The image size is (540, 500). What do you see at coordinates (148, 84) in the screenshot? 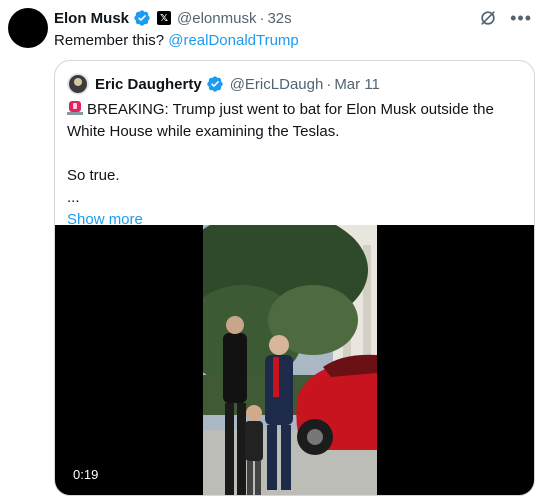
I see `quote-author-name: Eric Daugherty` at bounding box center [148, 84].